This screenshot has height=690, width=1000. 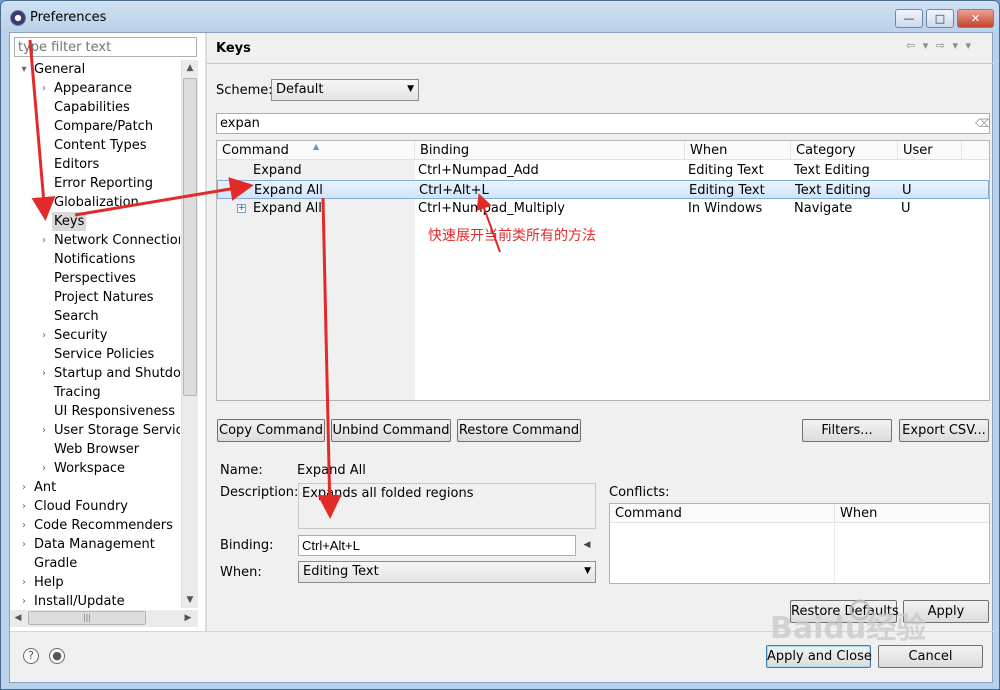 I want to click on filter-input, so click(x=105, y=47).